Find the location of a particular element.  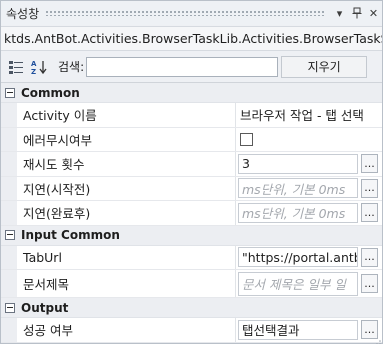

property-value is located at coordinates (309, 140).